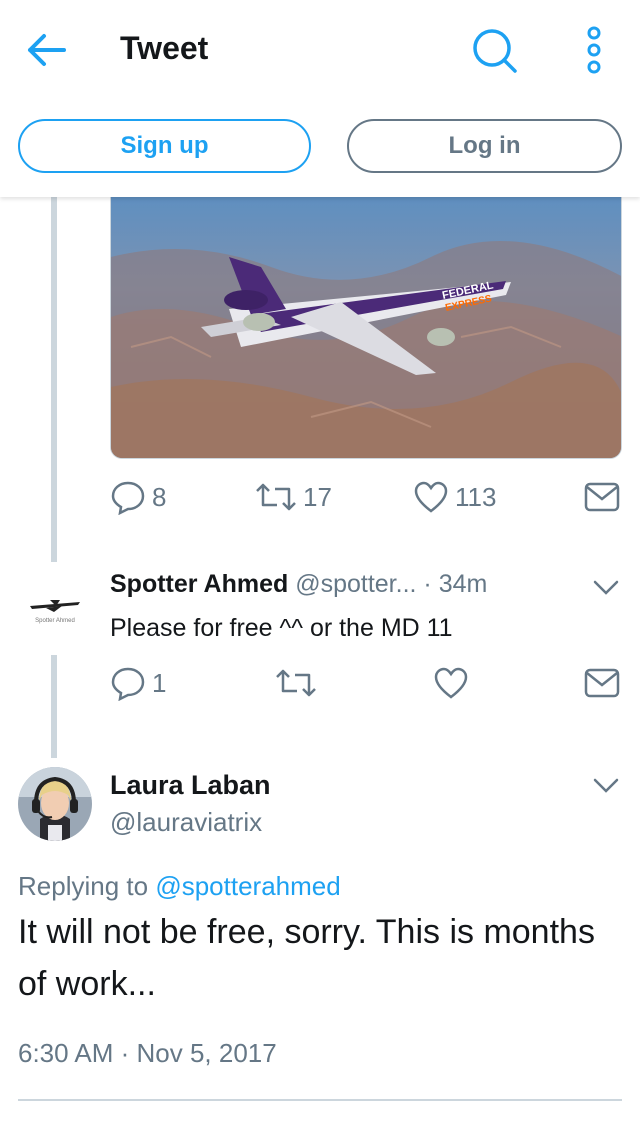 Image resolution: width=640 pixels, height=1136 pixels. Describe the element at coordinates (594, 50) in the screenshot. I see `more-vertical-icon` at that location.